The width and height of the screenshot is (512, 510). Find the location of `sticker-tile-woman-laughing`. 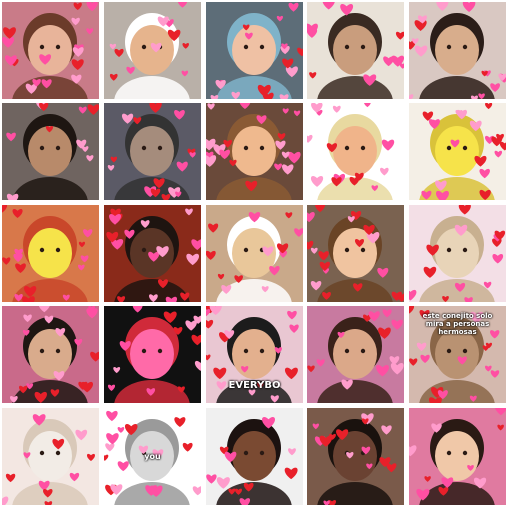

sticker-tile-woman-laughing is located at coordinates (254, 456).